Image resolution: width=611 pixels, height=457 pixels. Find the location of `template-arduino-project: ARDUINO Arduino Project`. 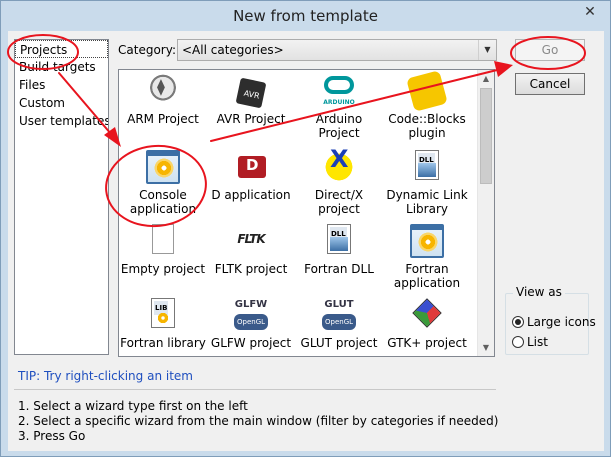

template-arduino-project: ARDUINO Arduino Project is located at coordinates (339, 107).